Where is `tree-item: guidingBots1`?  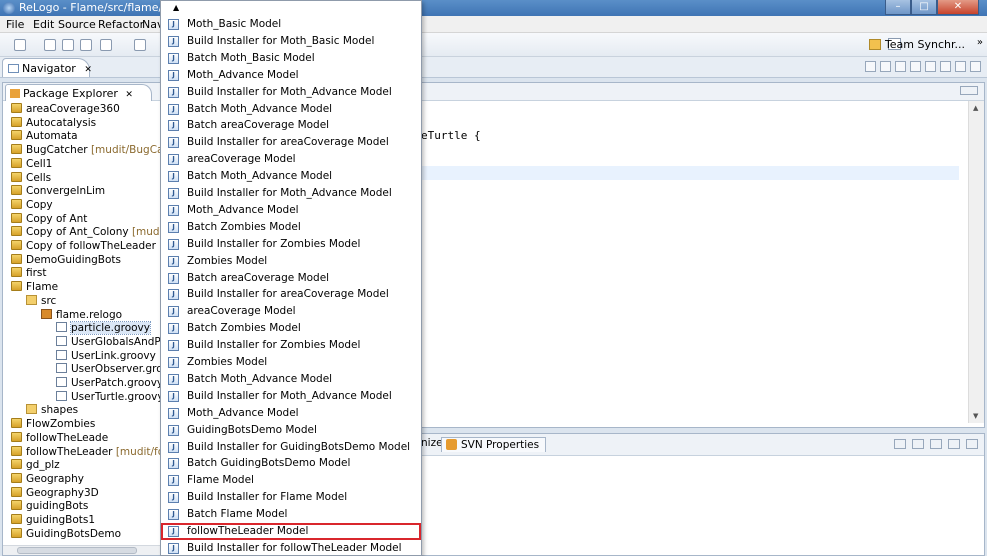
tree-item: guidingBots1 is located at coordinates (53, 521).